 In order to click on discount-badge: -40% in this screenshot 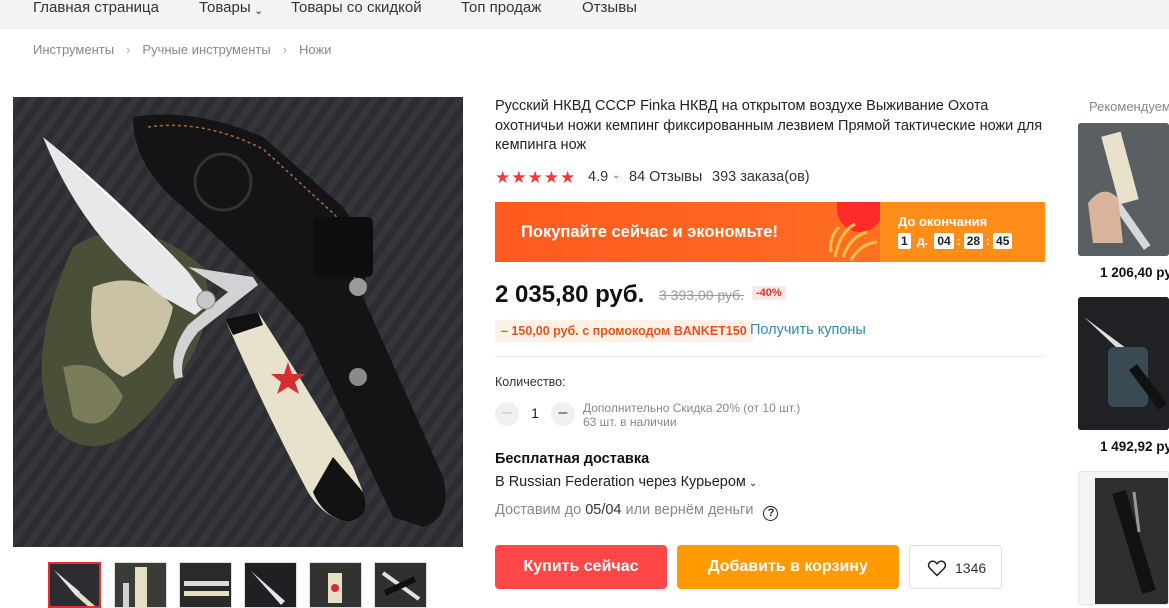, I will do `click(769, 293)`.